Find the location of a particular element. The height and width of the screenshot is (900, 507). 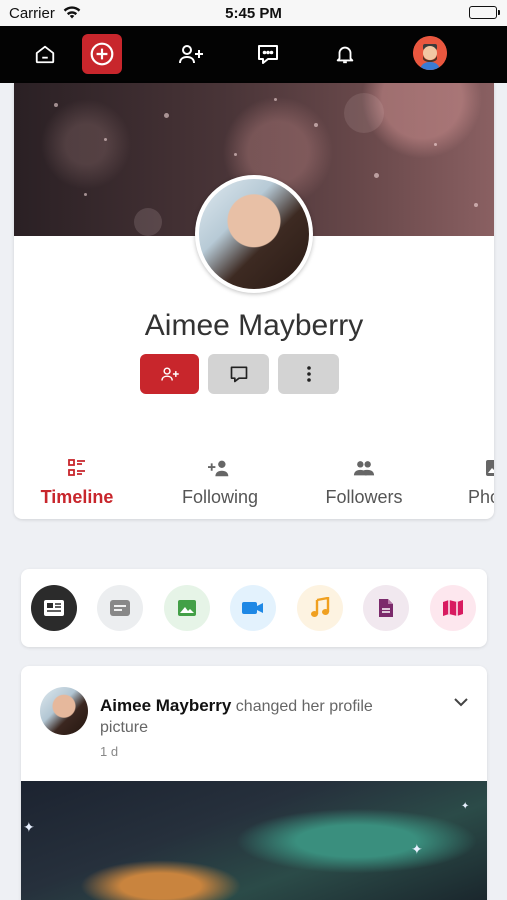

tab-label: Timeline is located at coordinates (77, 497).